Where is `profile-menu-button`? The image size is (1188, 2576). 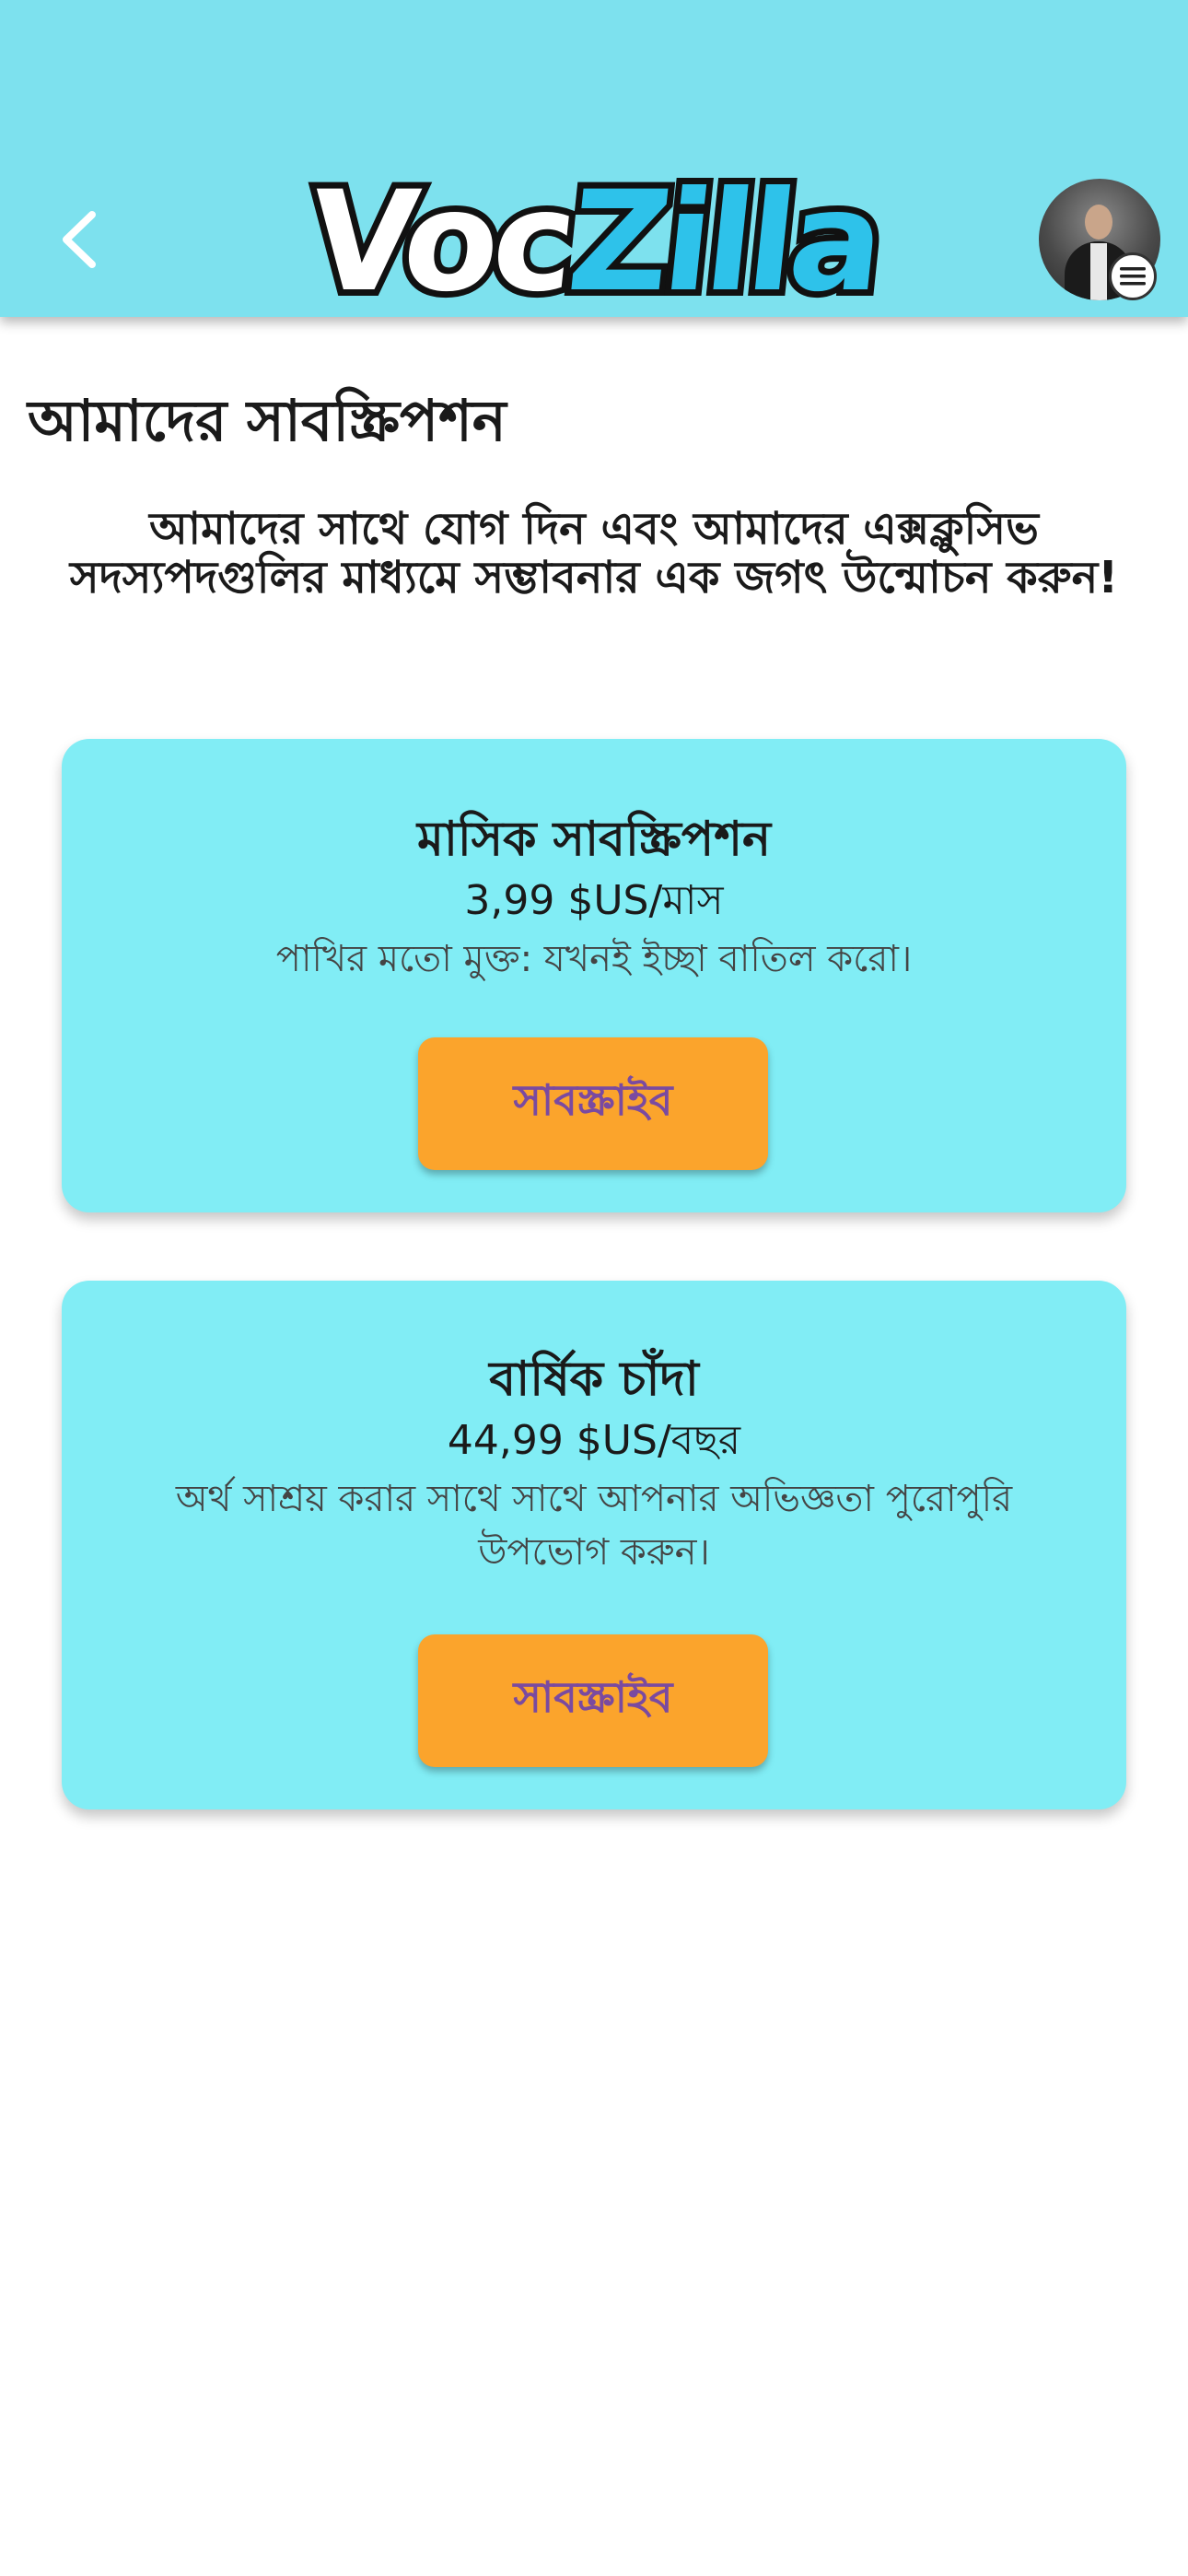
profile-menu-button is located at coordinates (1133, 276).